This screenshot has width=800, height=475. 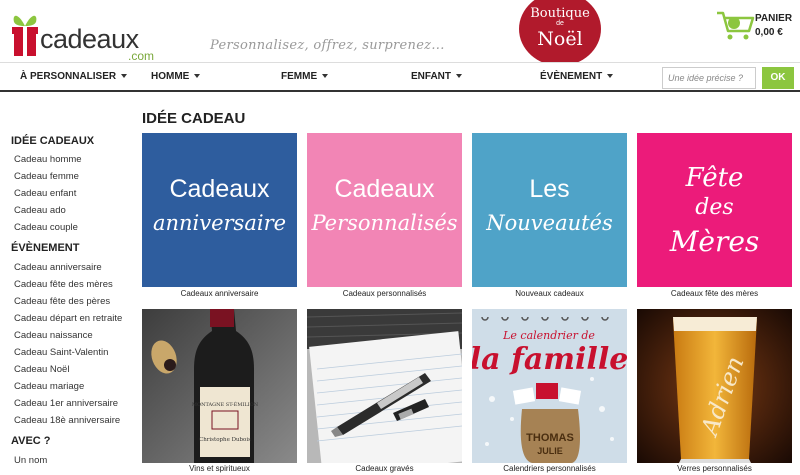 What do you see at coordinates (89, 39) in the screenshot?
I see `logo-text: cadeaux` at bounding box center [89, 39].